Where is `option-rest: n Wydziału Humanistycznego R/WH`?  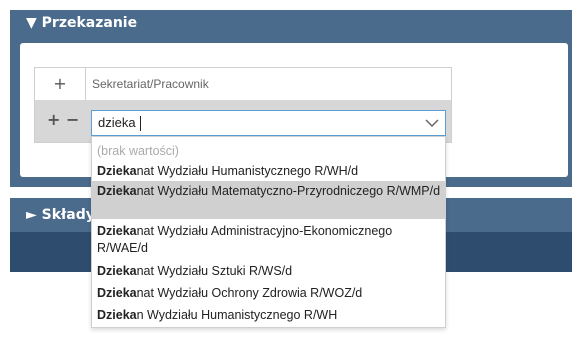
option-rest: n Wydziału Humanistycznego R/WH is located at coordinates (237, 315).